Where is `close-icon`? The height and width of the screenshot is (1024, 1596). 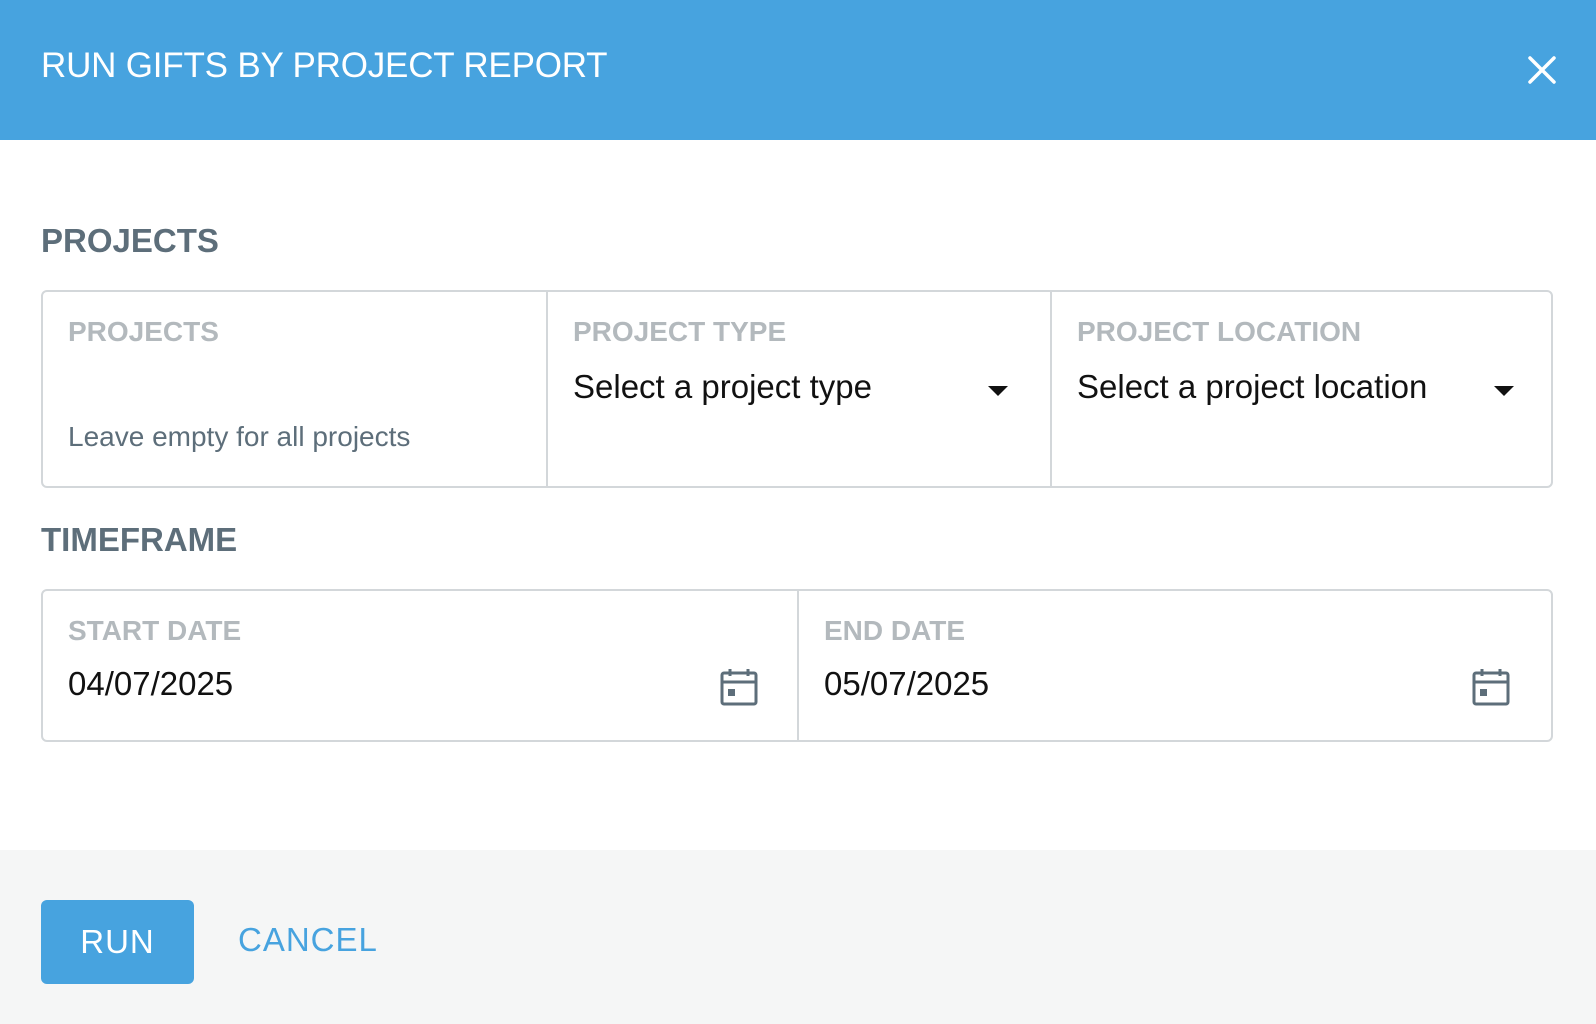 close-icon is located at coordinates (1542, 70).